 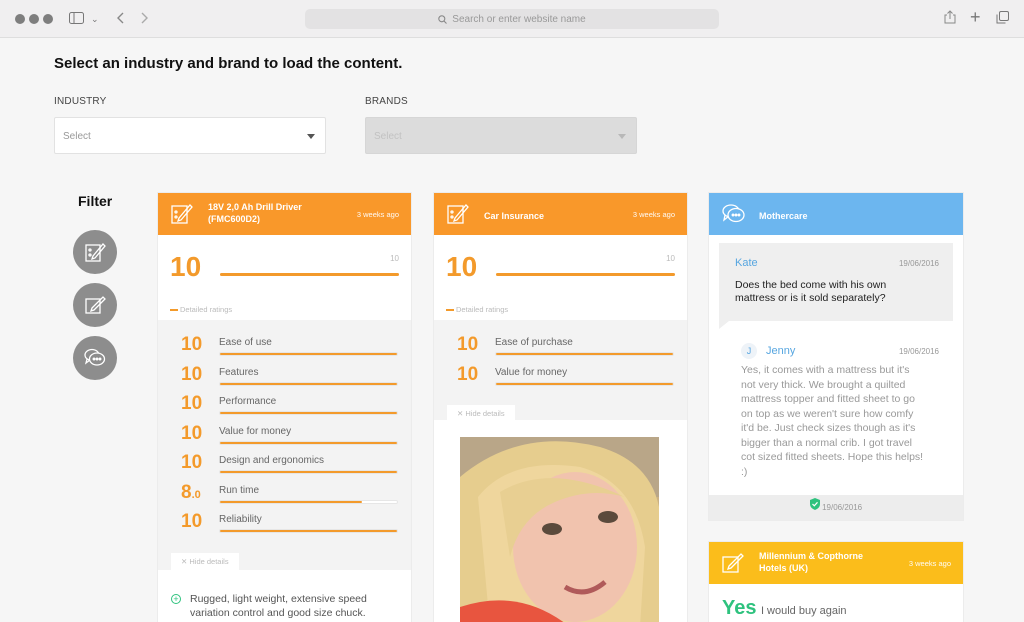 What do you see at coordinates (239, 490) in the screenshot?
I see `rating-label: Run time` at bounding box center [239, 490].